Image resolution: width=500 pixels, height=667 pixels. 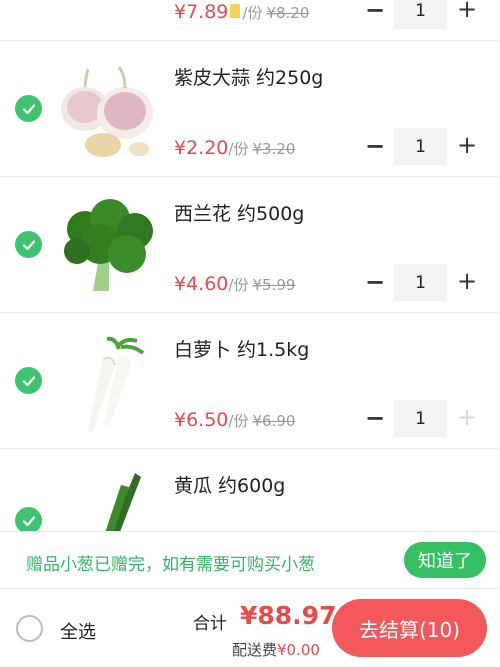 I want to click on cart-item: ¥7.89 /份 ¥8.20 − 1 +, so click(x=250, y=20).